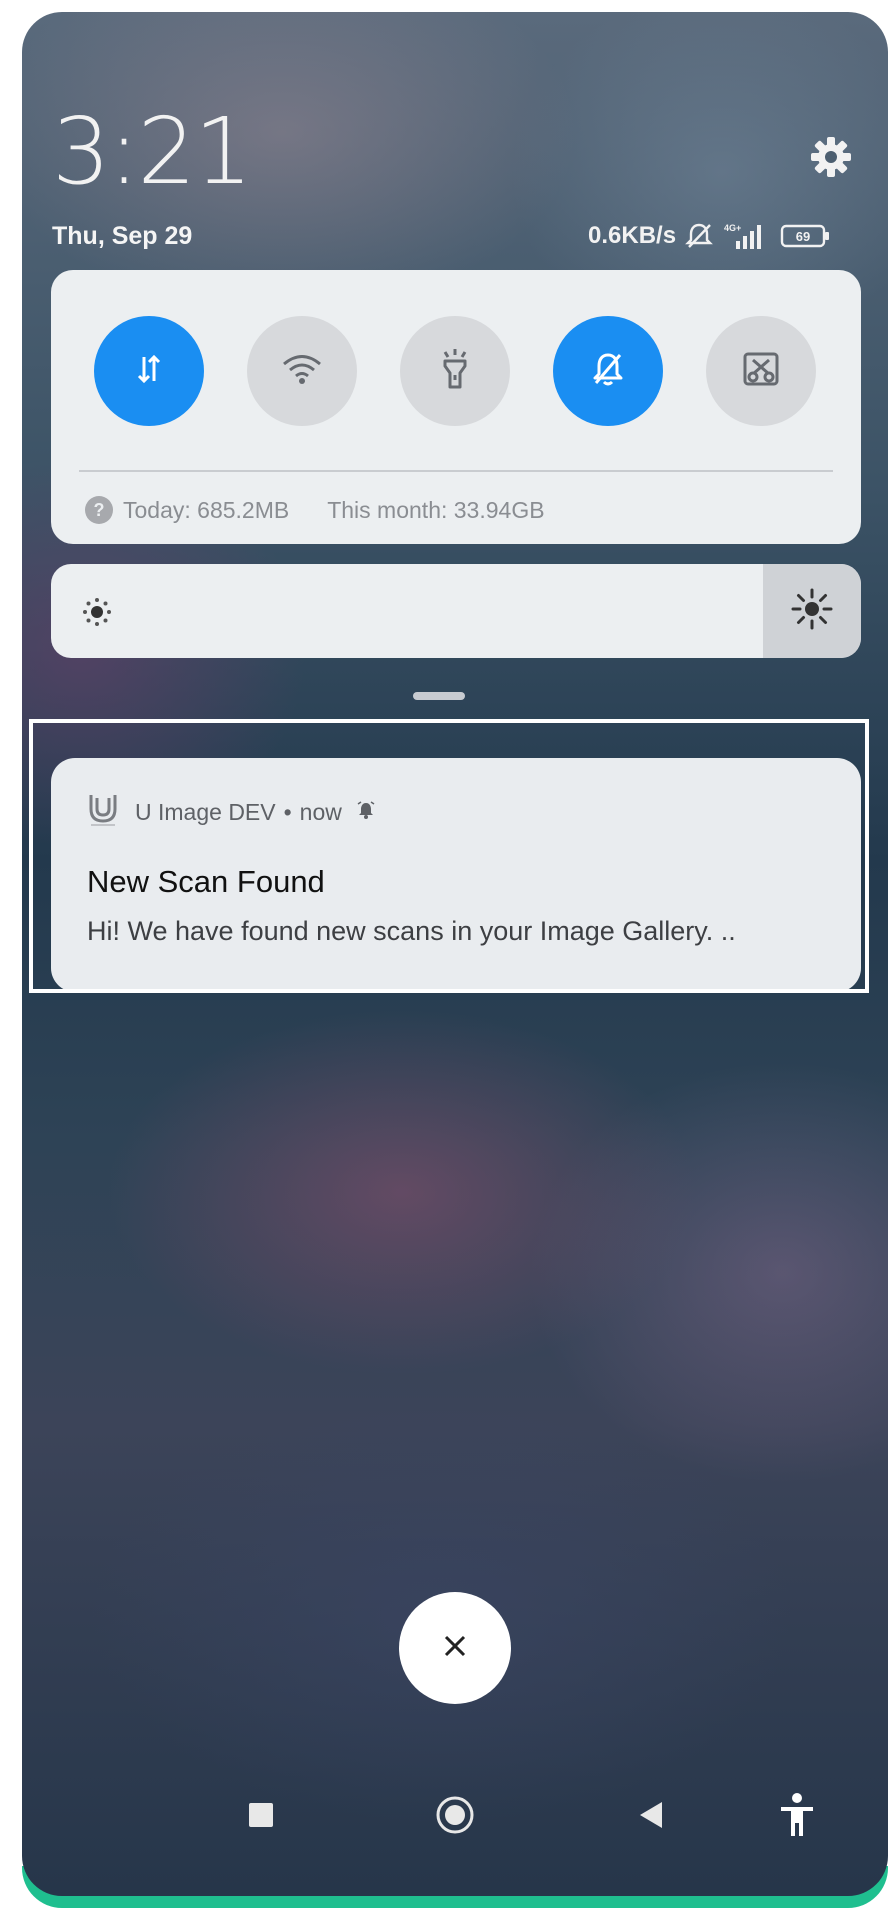  Describe the element at coordinates (439, 696) in the screenshot. I see `shade-drag-handle` at that location.